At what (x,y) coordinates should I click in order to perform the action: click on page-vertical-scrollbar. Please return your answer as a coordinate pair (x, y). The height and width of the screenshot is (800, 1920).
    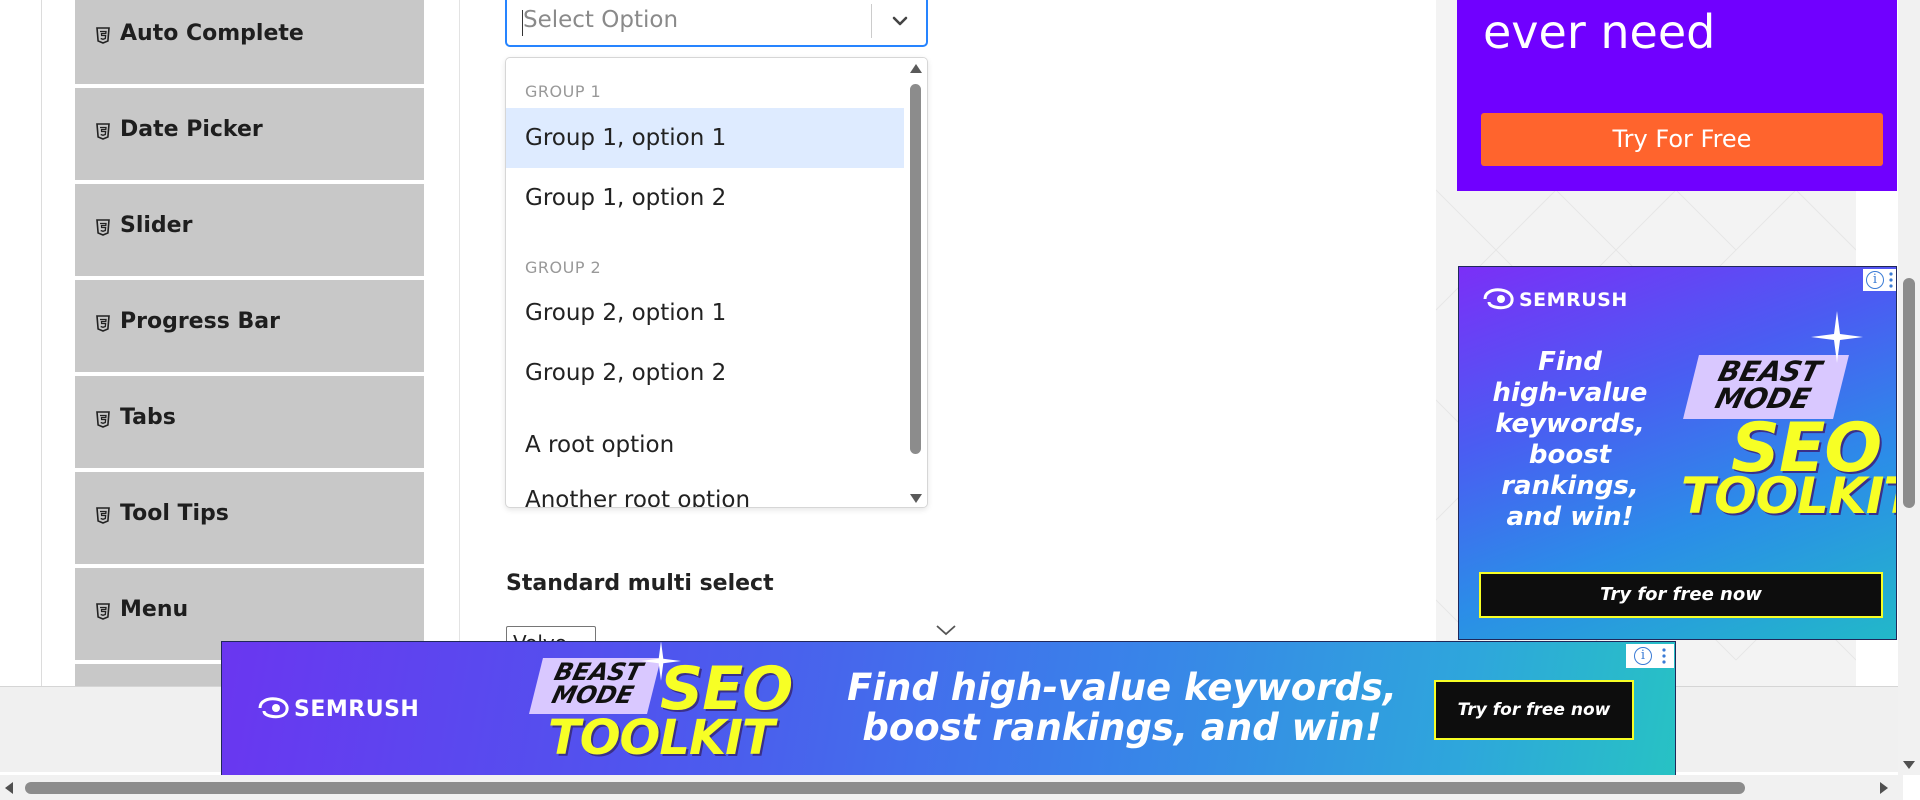
    Looking at the image, I should click on (1909, 387).